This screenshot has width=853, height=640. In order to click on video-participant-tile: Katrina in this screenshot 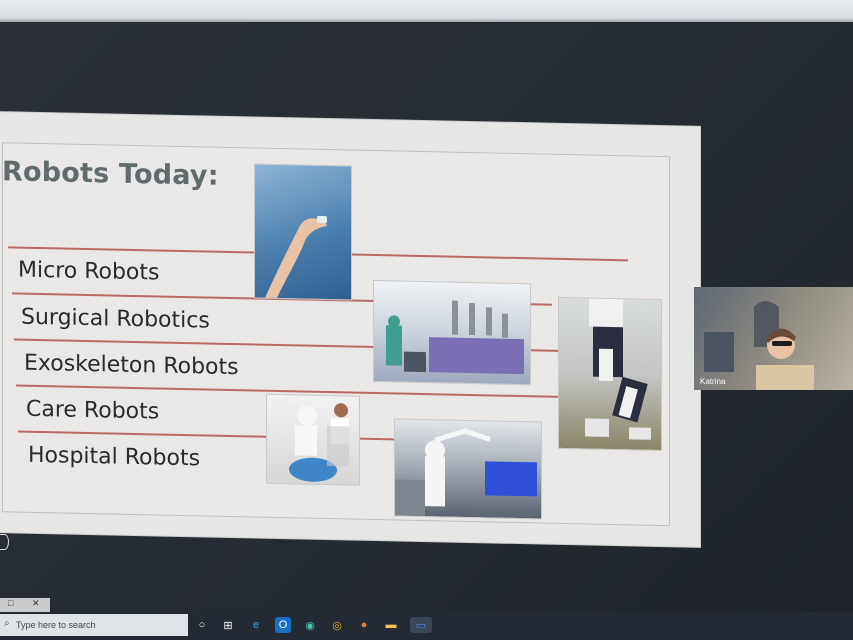, I will do `click(773, 338)`.